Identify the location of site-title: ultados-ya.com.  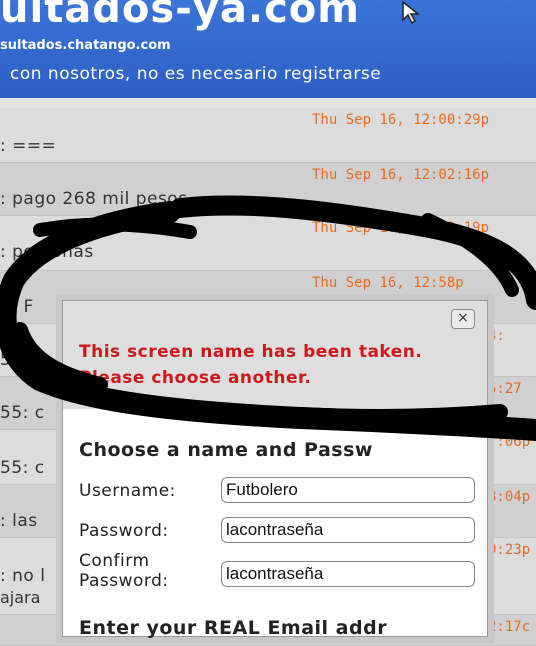
(180, 16).